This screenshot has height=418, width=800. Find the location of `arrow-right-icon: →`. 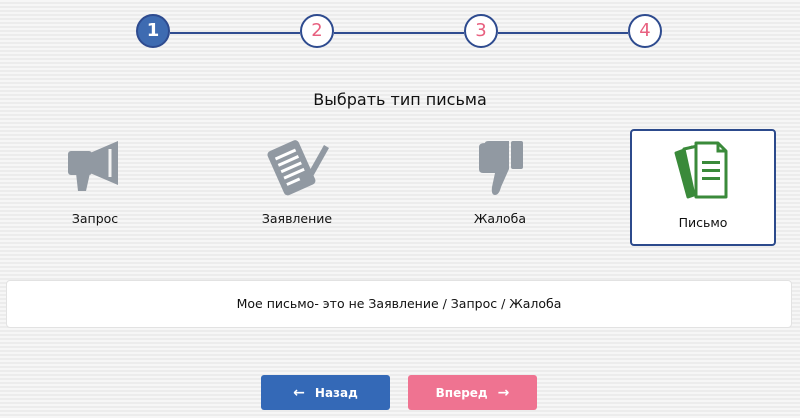

arrow-right-icon: → is located at coordinates (503, 392).